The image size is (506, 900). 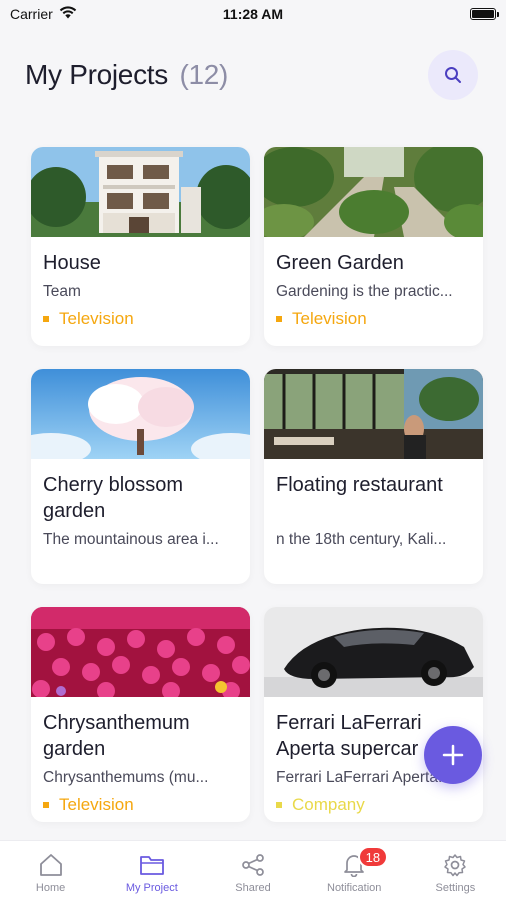 I want to click on nav-item-my-project: My Project, so click(x=151, y=870).